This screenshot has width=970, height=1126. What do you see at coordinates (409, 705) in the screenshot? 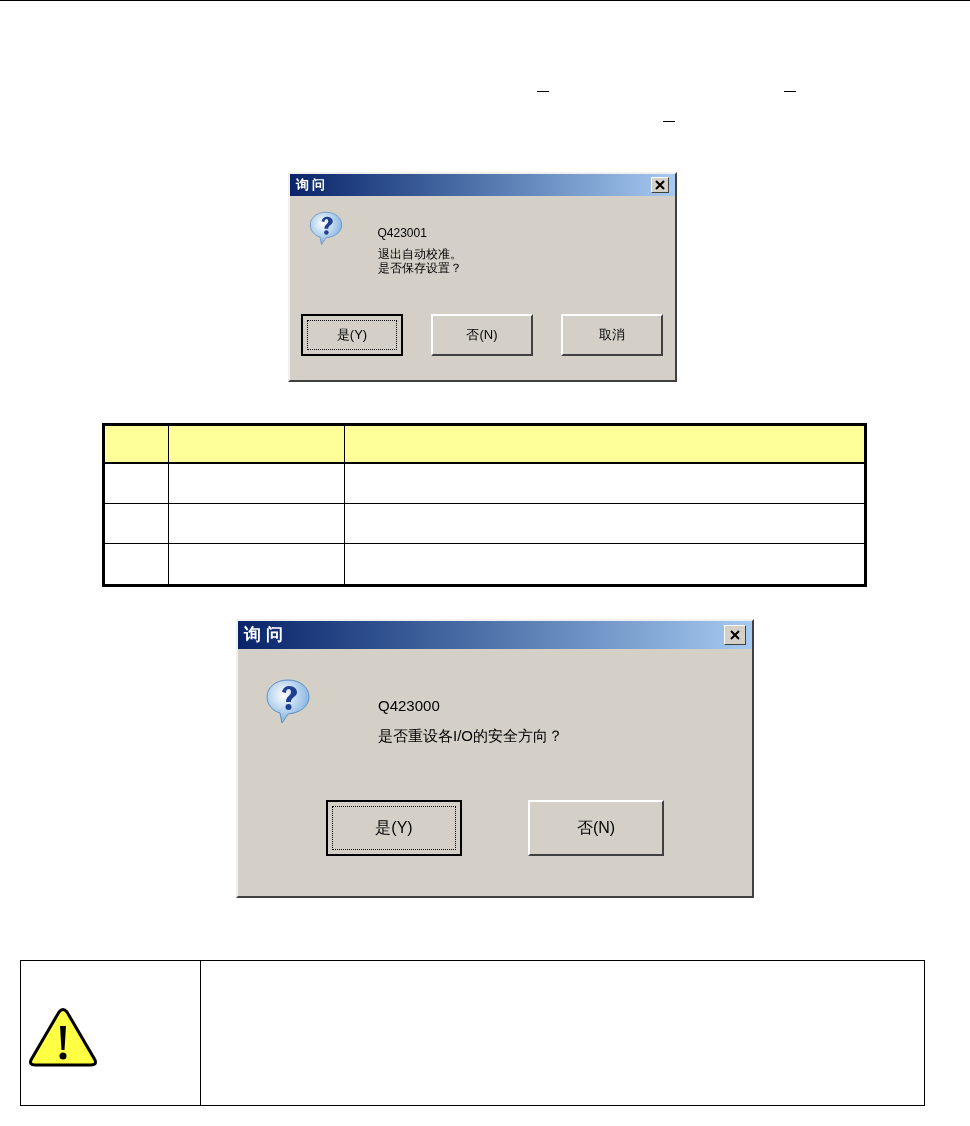
I see `message-code: Q423000` at bounding box center [409, 705].